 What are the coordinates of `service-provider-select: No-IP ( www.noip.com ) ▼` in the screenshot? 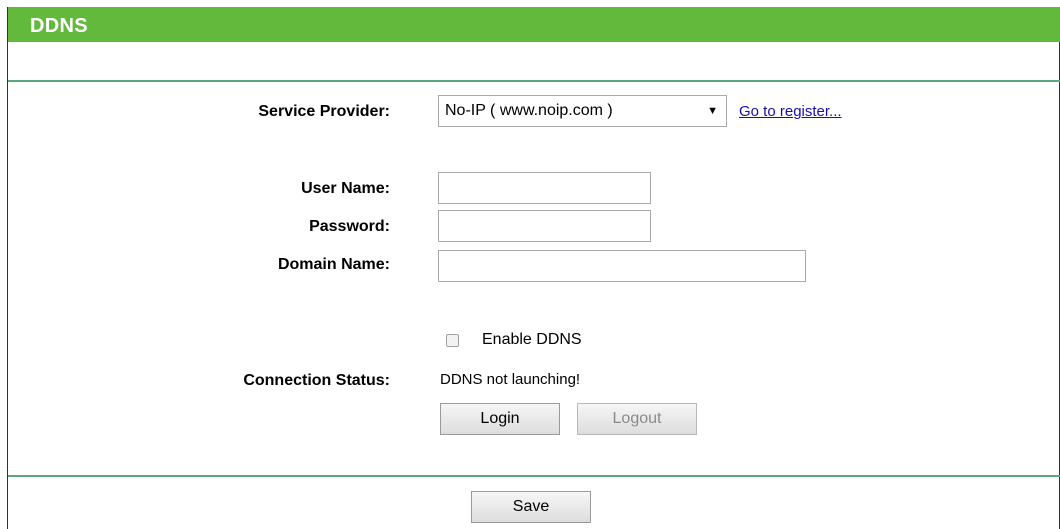 It's located at (582, 111).